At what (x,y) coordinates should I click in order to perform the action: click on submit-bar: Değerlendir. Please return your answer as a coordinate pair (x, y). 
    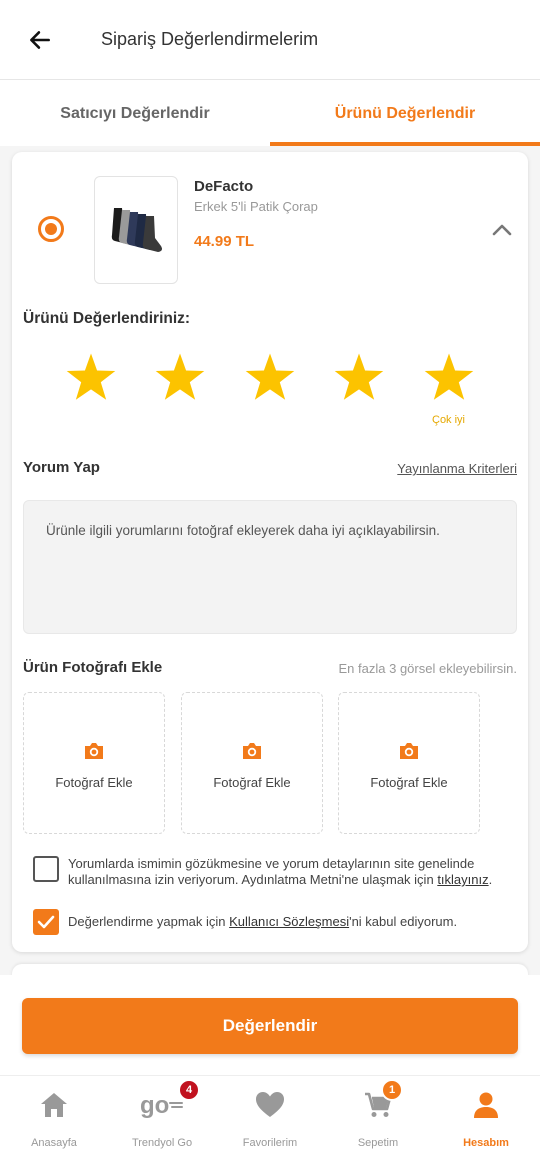
    Looking at the image, I should click on (270, 1025).